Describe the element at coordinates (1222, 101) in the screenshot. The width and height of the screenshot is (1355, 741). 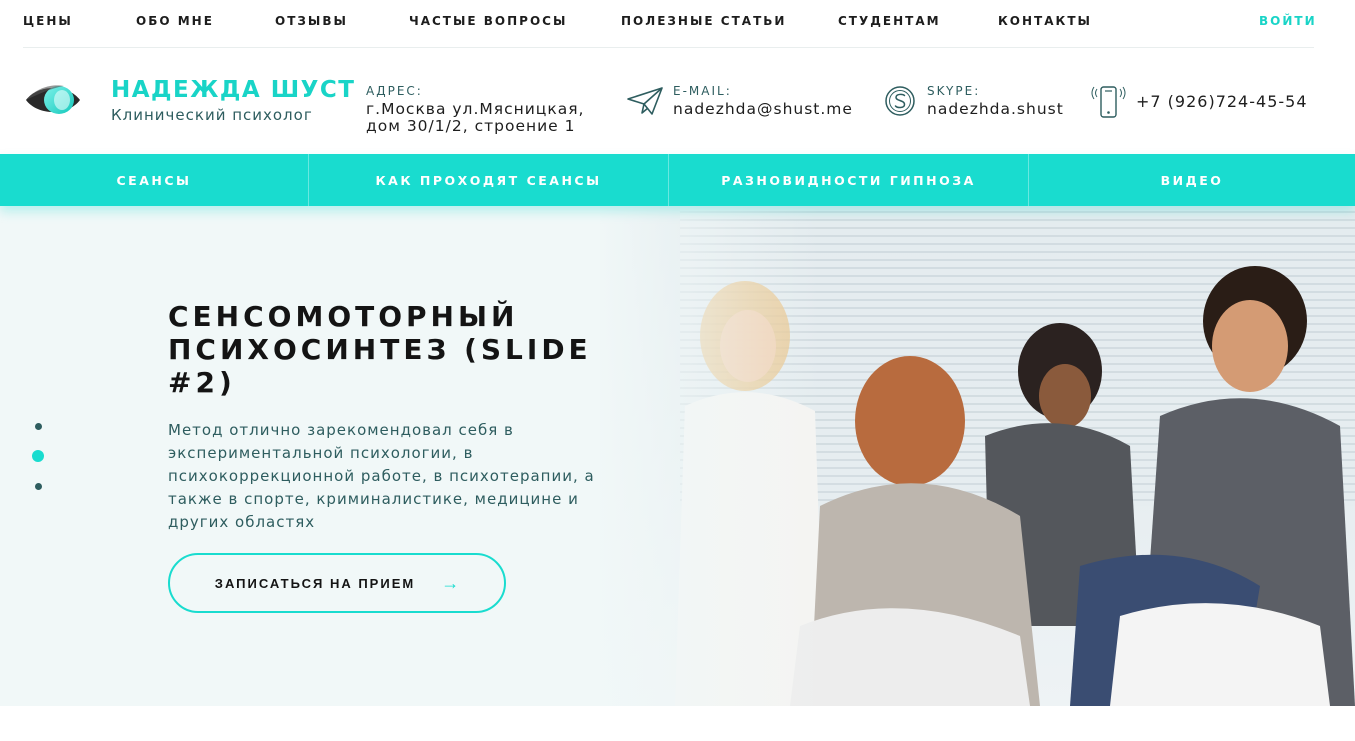
I see `phone-link: +7 (926)724-45-54` at that location.